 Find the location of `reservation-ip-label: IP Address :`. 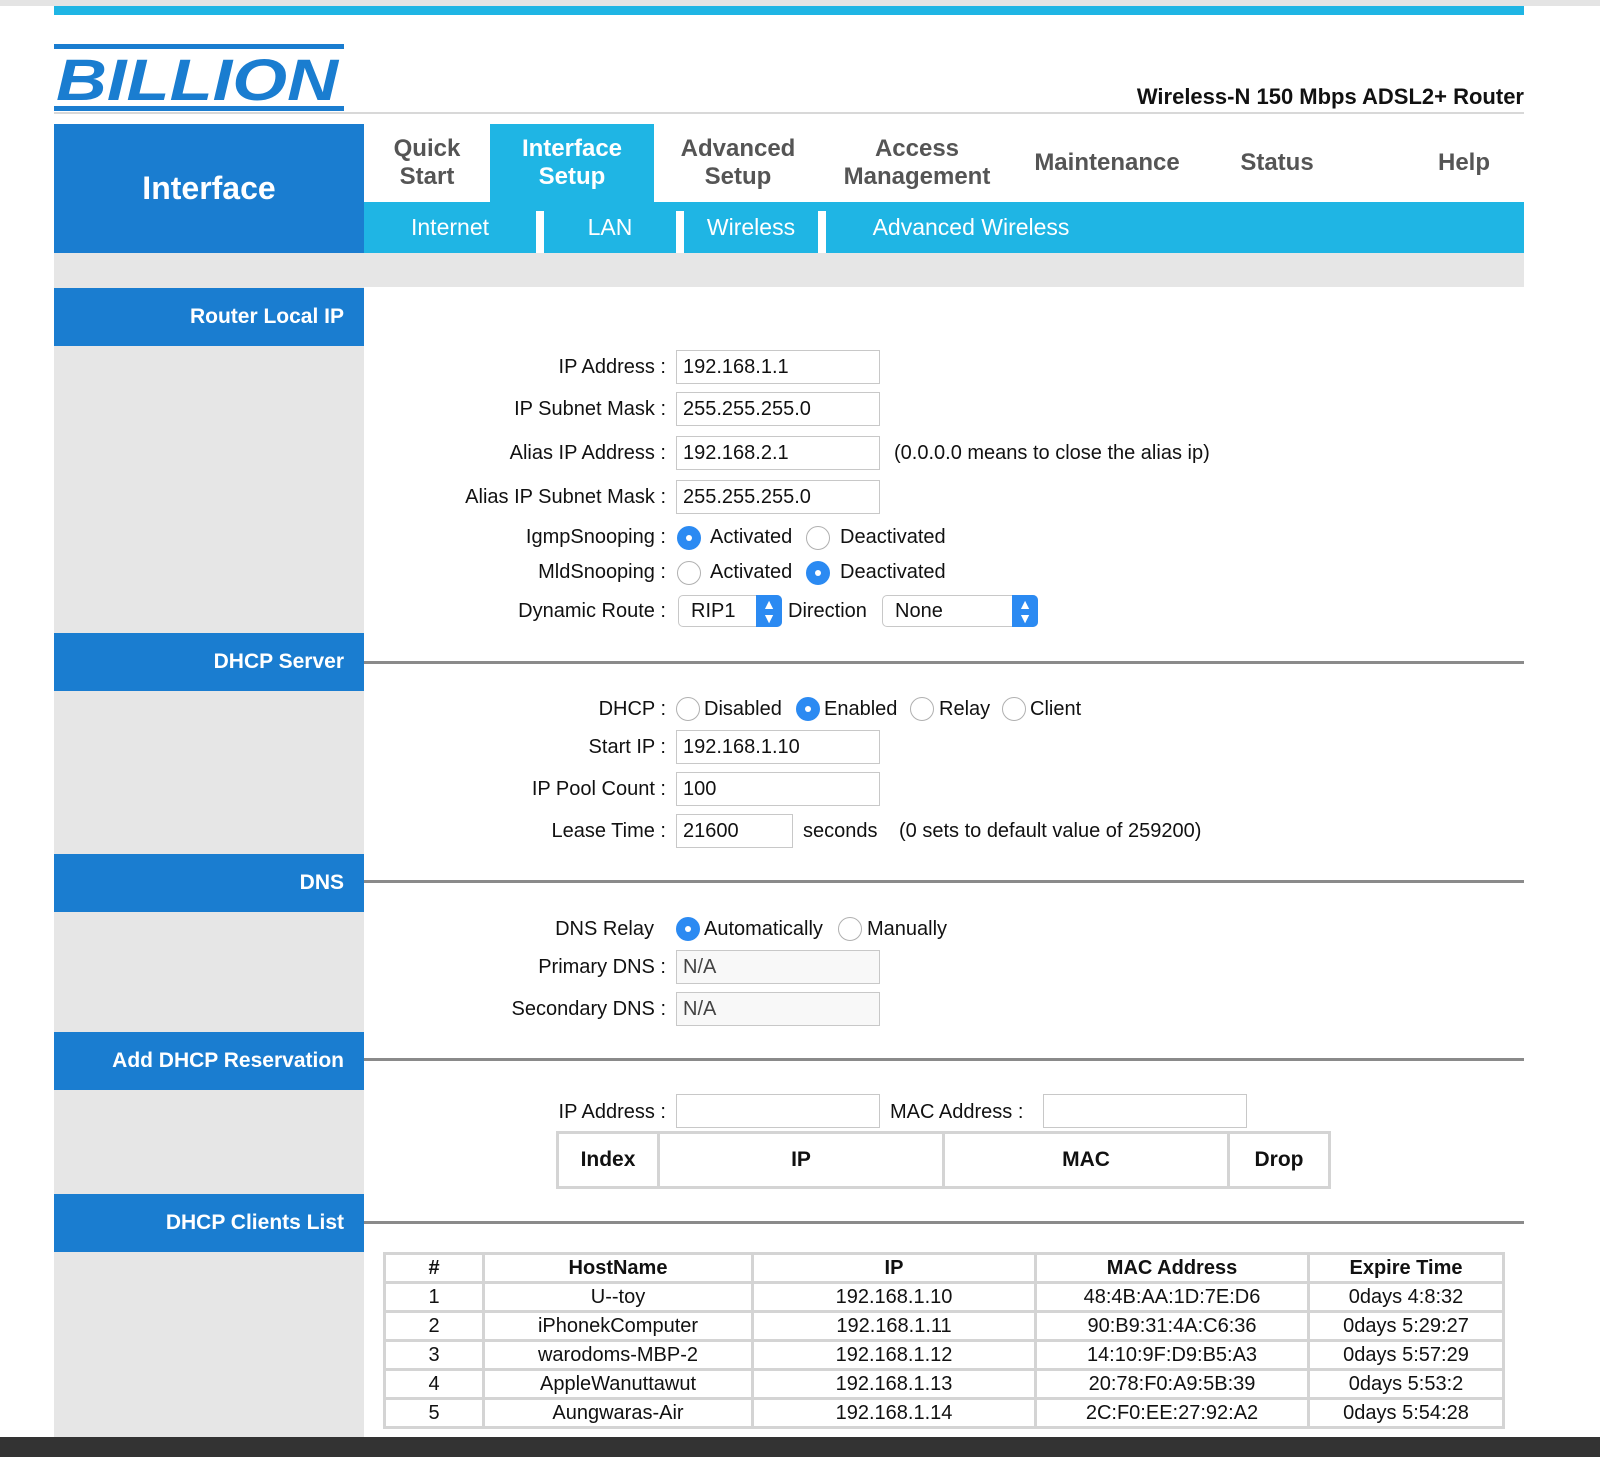

reservation-ip-label: IP Address : is located at coordinates (612, 1112).